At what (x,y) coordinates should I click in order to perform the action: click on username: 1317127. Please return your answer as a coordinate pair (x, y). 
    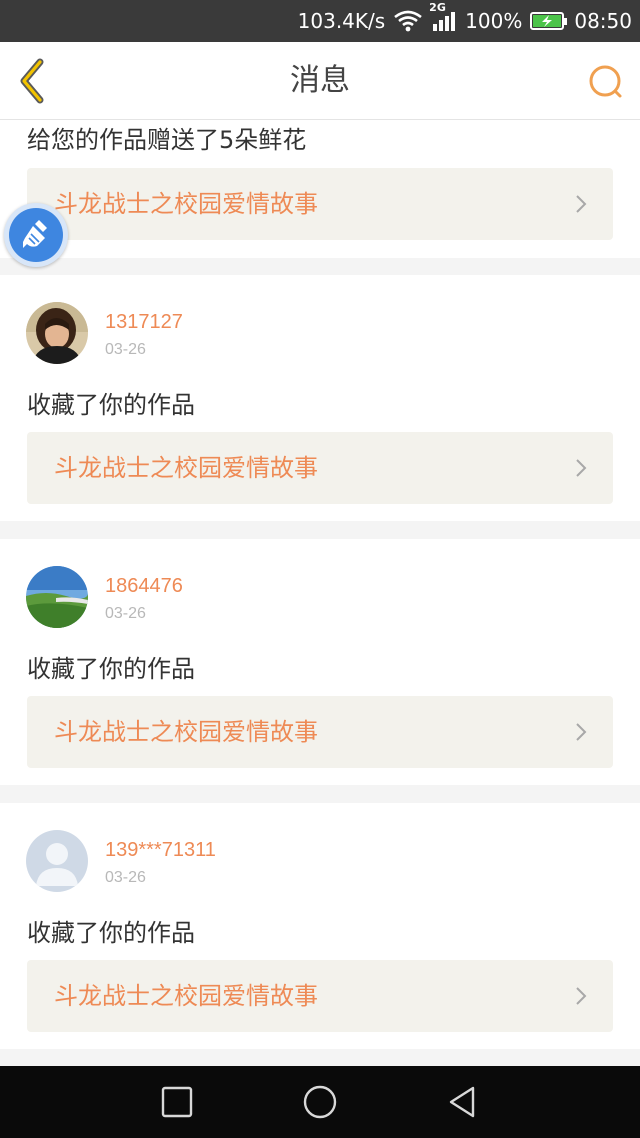
    Looking at the image, I should click on (144, 322).